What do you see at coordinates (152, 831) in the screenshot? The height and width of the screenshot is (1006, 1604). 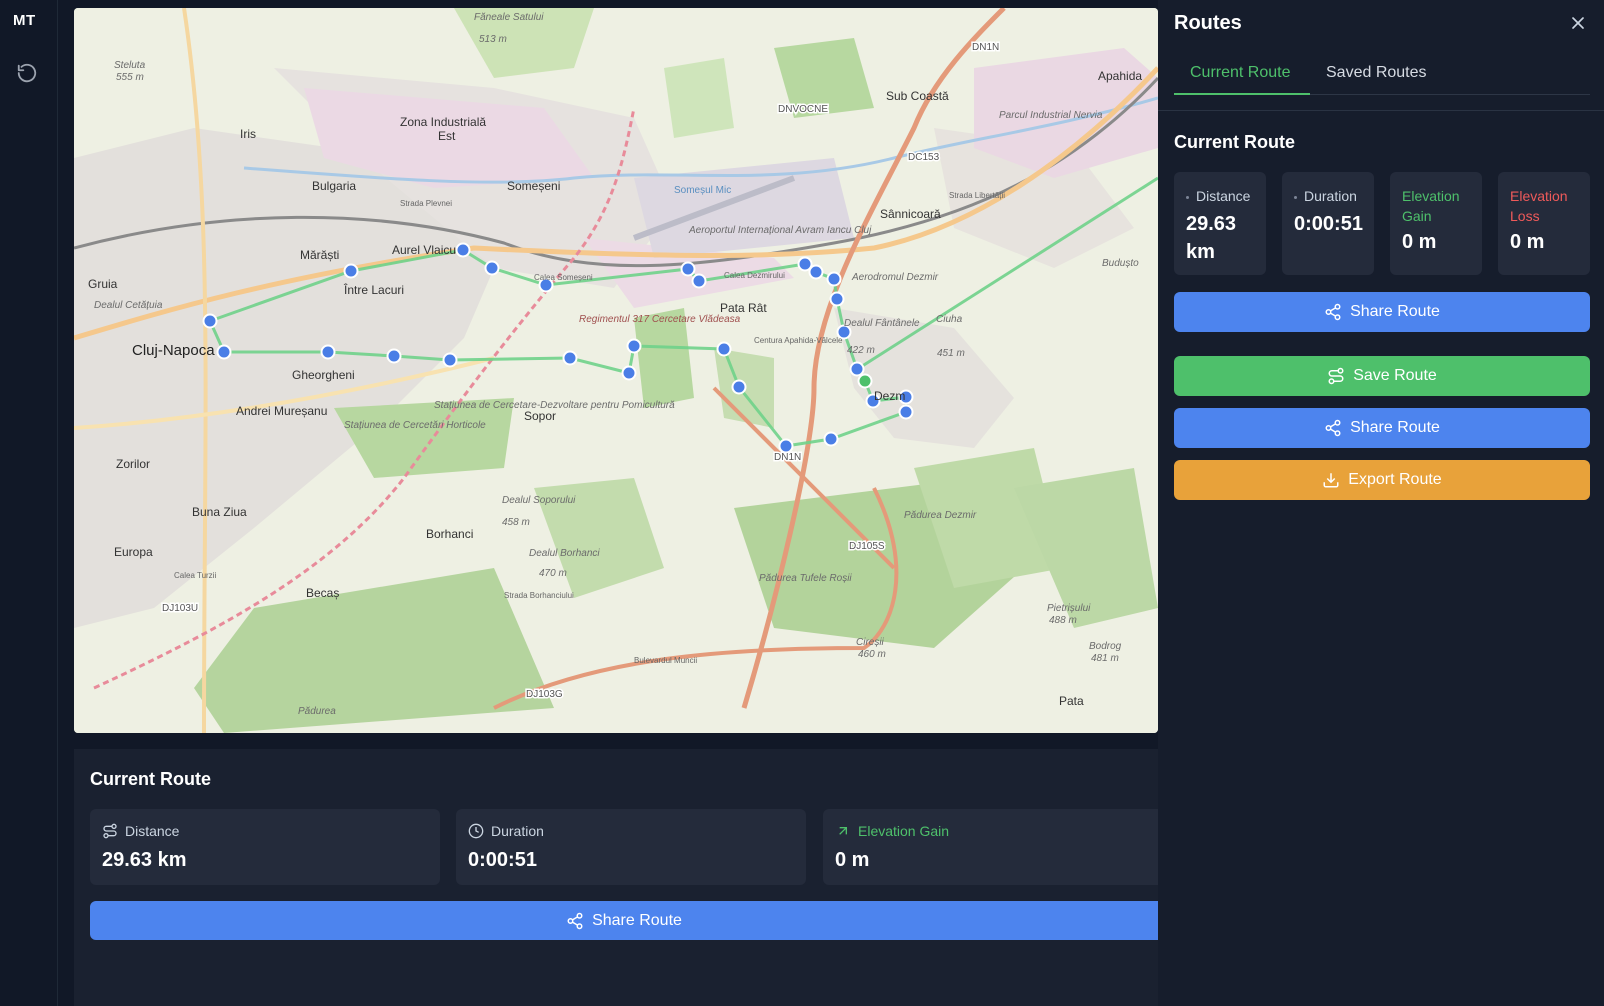 I see `distance-label: Distance` at bounding box center [152, 831].